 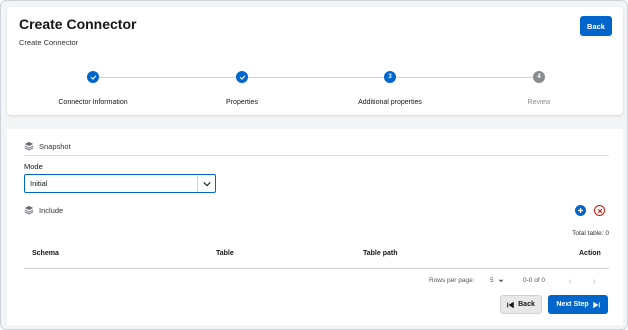 I want to click on previous-step-button: Back, so click(x=521, y=304).